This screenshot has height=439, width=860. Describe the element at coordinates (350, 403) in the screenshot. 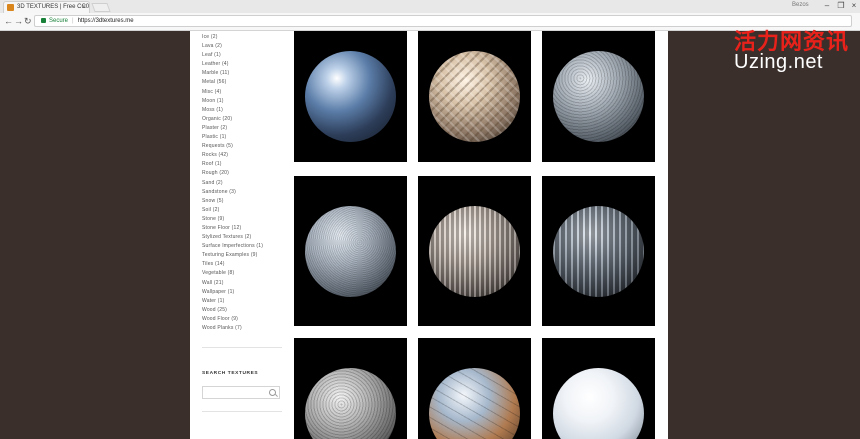

I see `crumpled-metal-sphere-icon` at that location.